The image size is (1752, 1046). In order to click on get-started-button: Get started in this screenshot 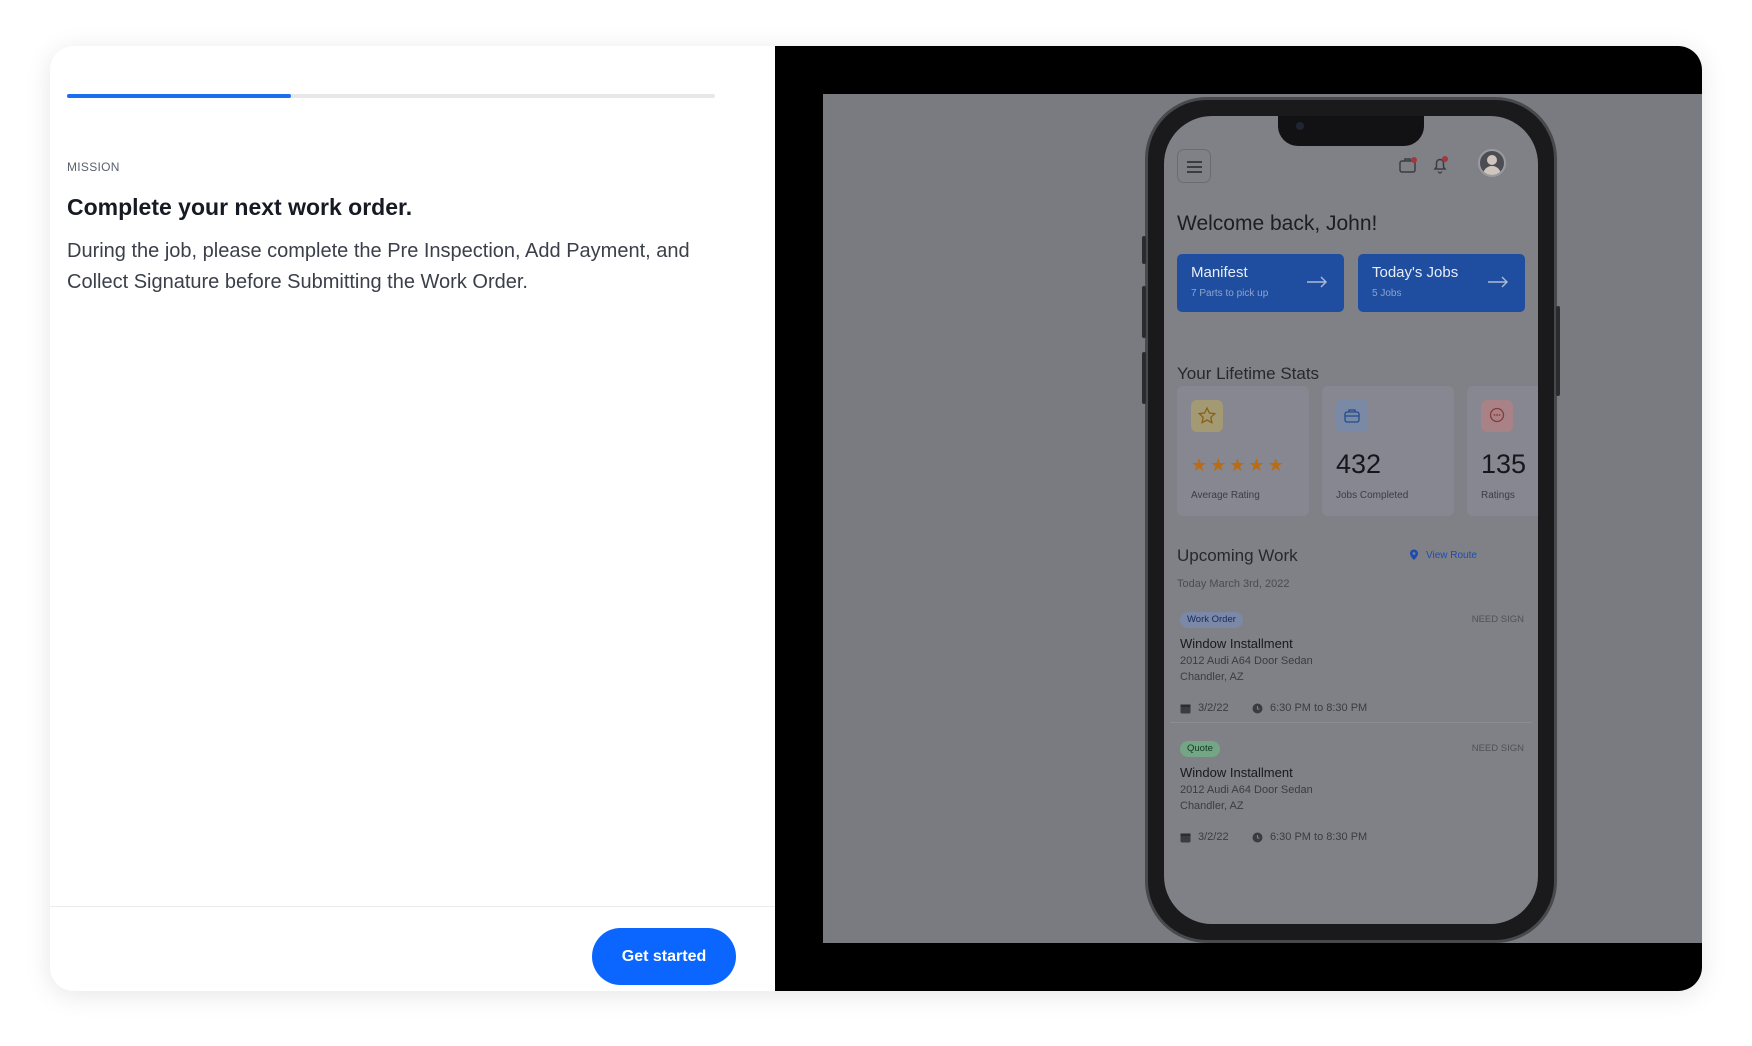, I will do `click(664, 956)`.